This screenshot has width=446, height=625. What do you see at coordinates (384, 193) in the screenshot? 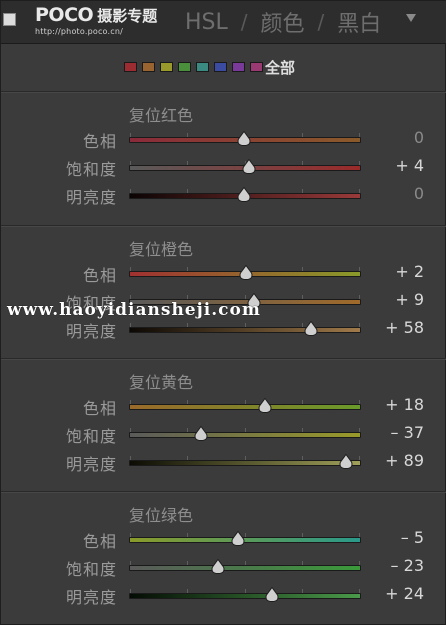
I see `slider-value-luminance: 0` at bounding box center [384, 193].